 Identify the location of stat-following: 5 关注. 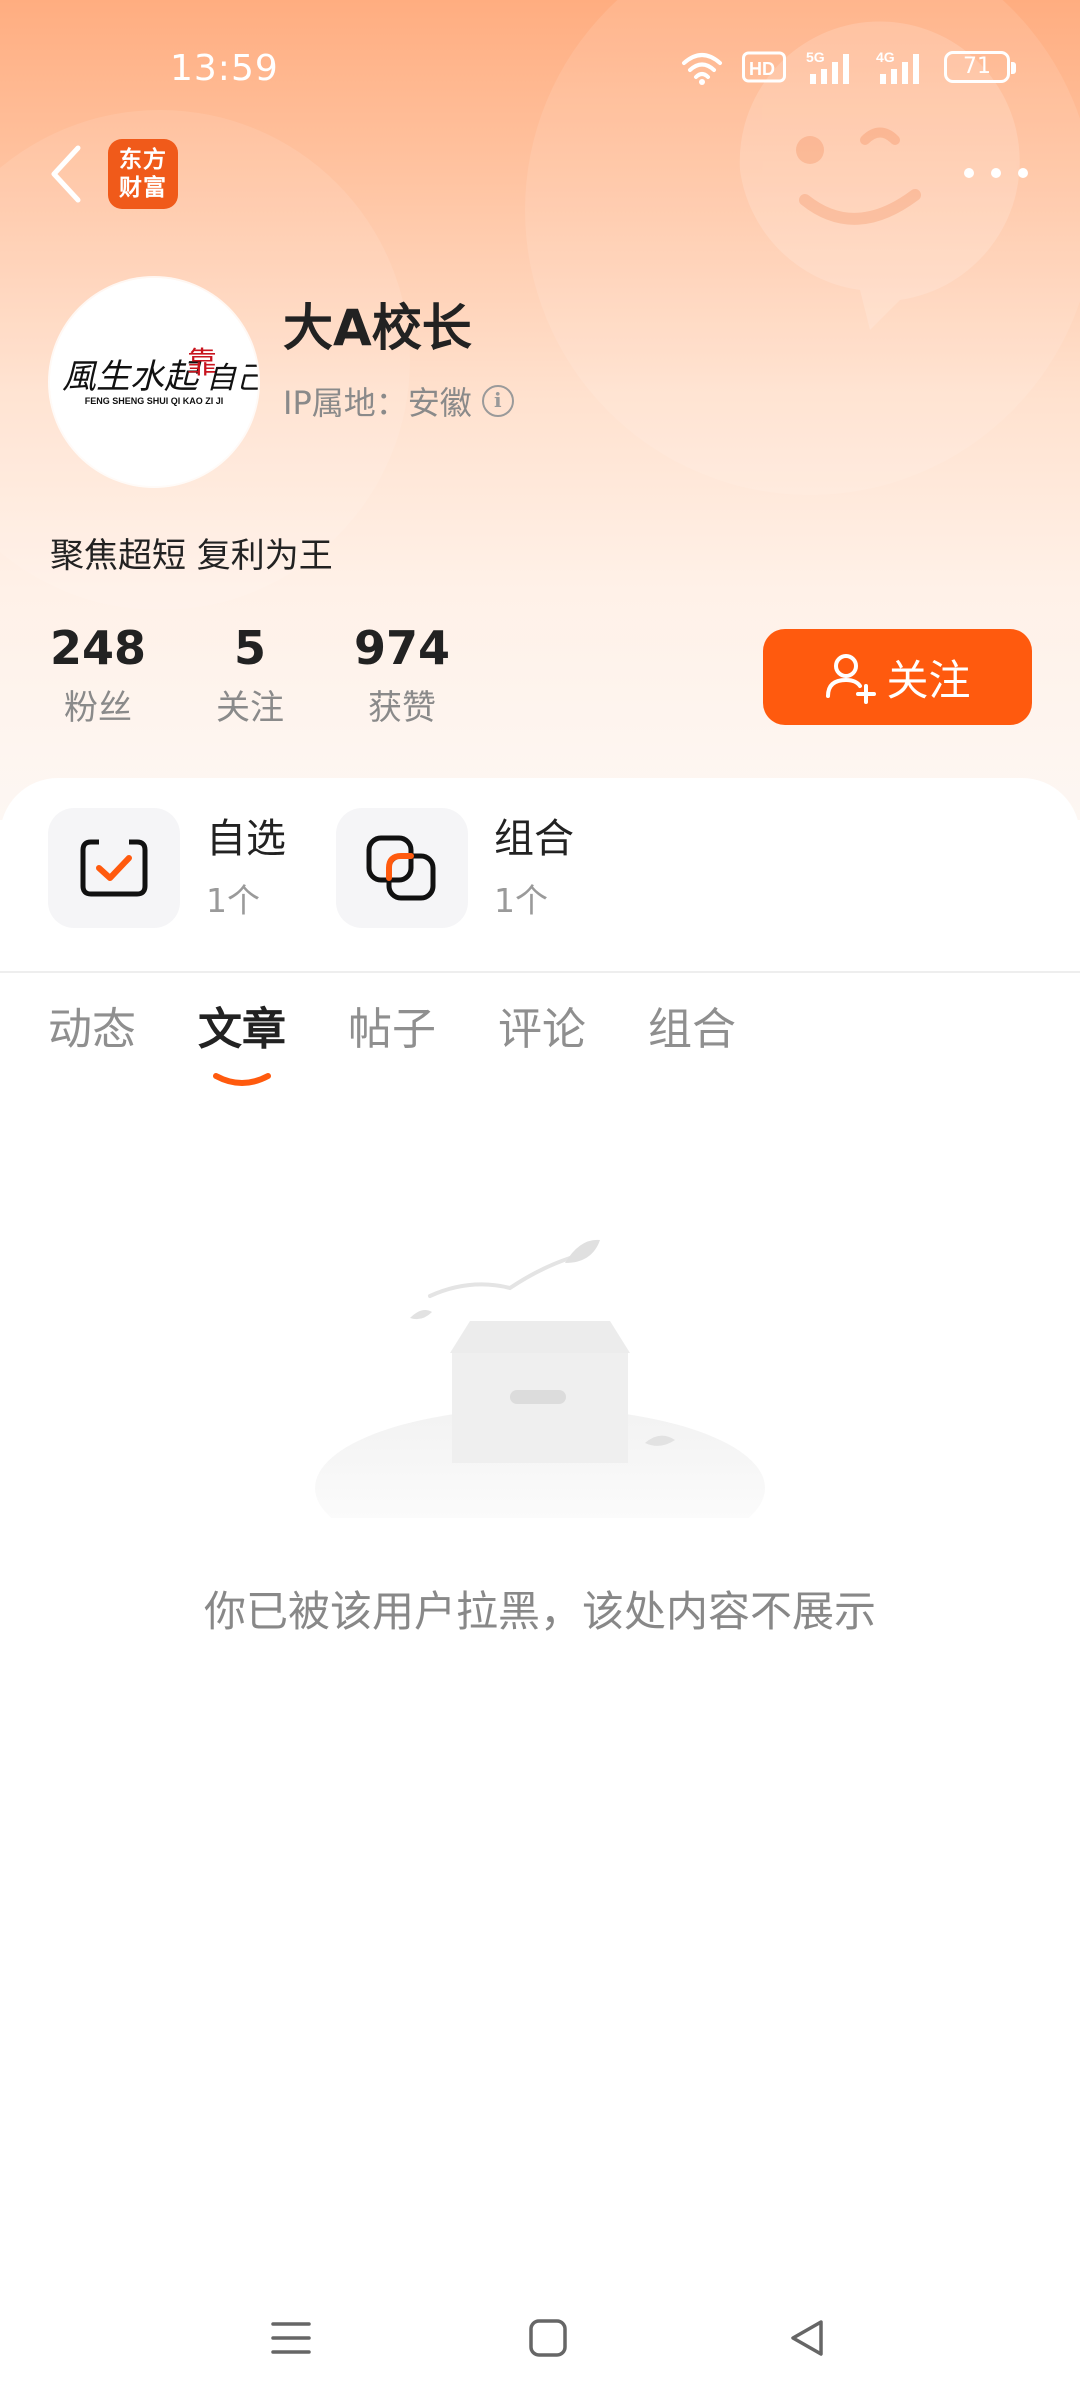
(250, 674).